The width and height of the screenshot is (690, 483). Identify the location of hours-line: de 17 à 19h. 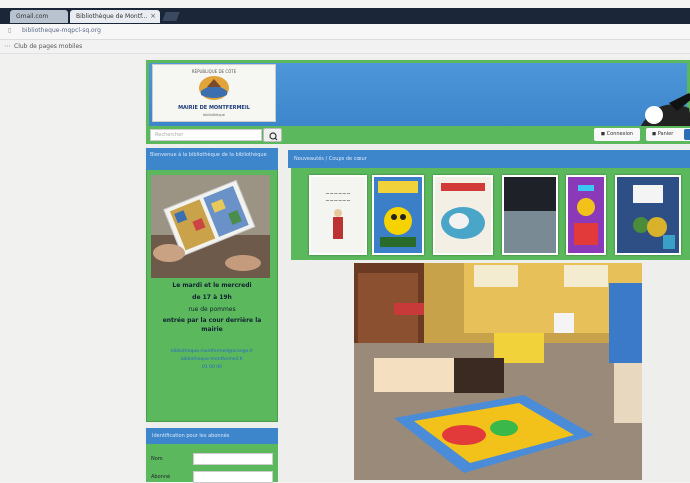
(212, 297).